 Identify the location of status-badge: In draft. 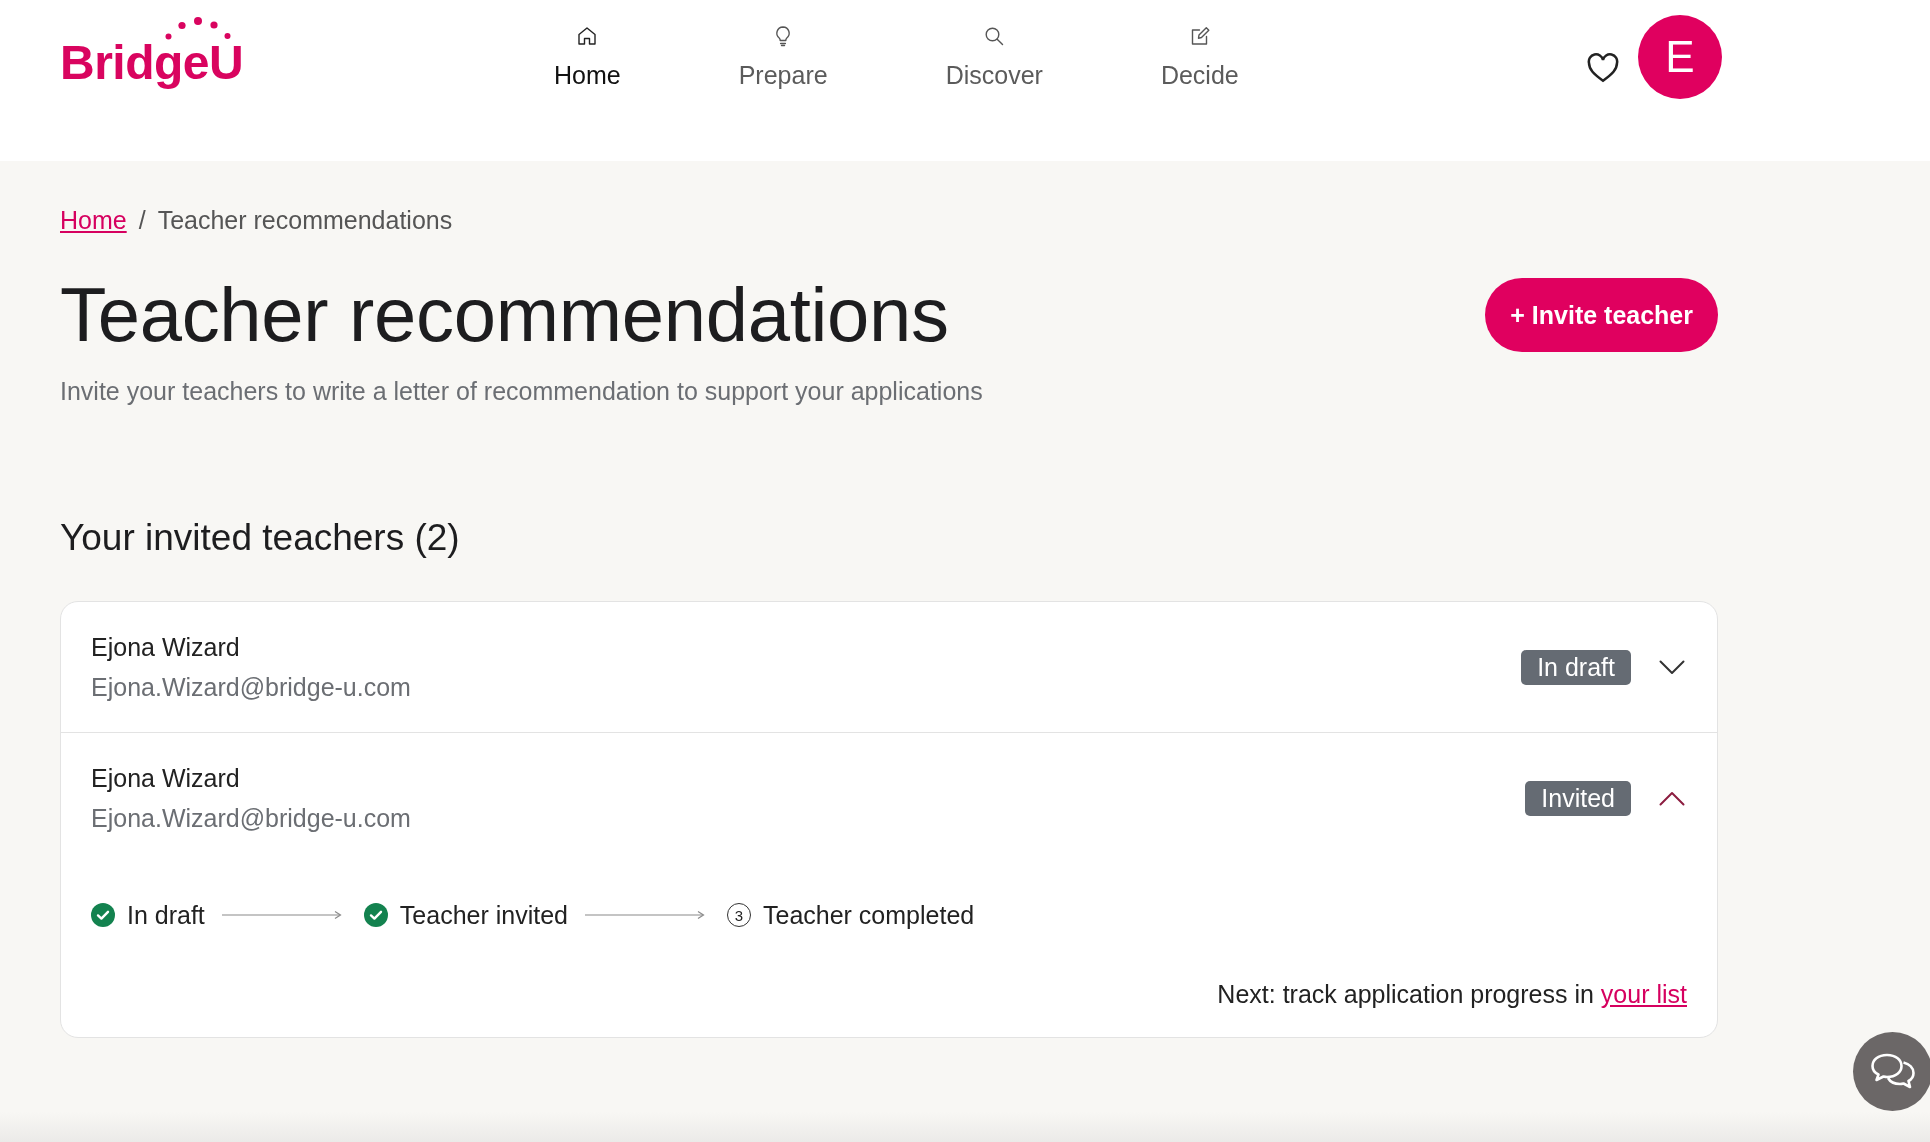
(1576, 667).